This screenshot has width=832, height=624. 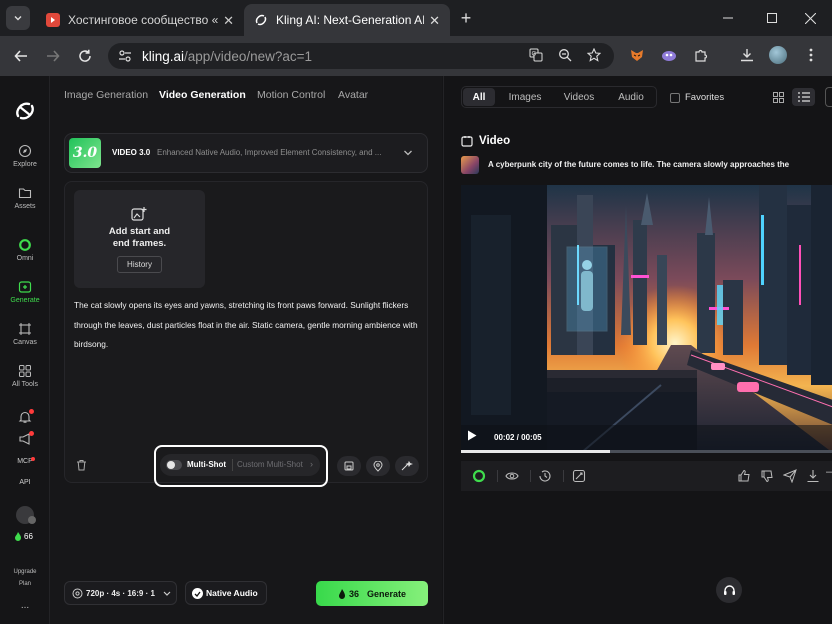 What do you see at coordinates (701, 55) in the screenshot?
I see `extensions-menu-button` at bounding box center [701, 55].